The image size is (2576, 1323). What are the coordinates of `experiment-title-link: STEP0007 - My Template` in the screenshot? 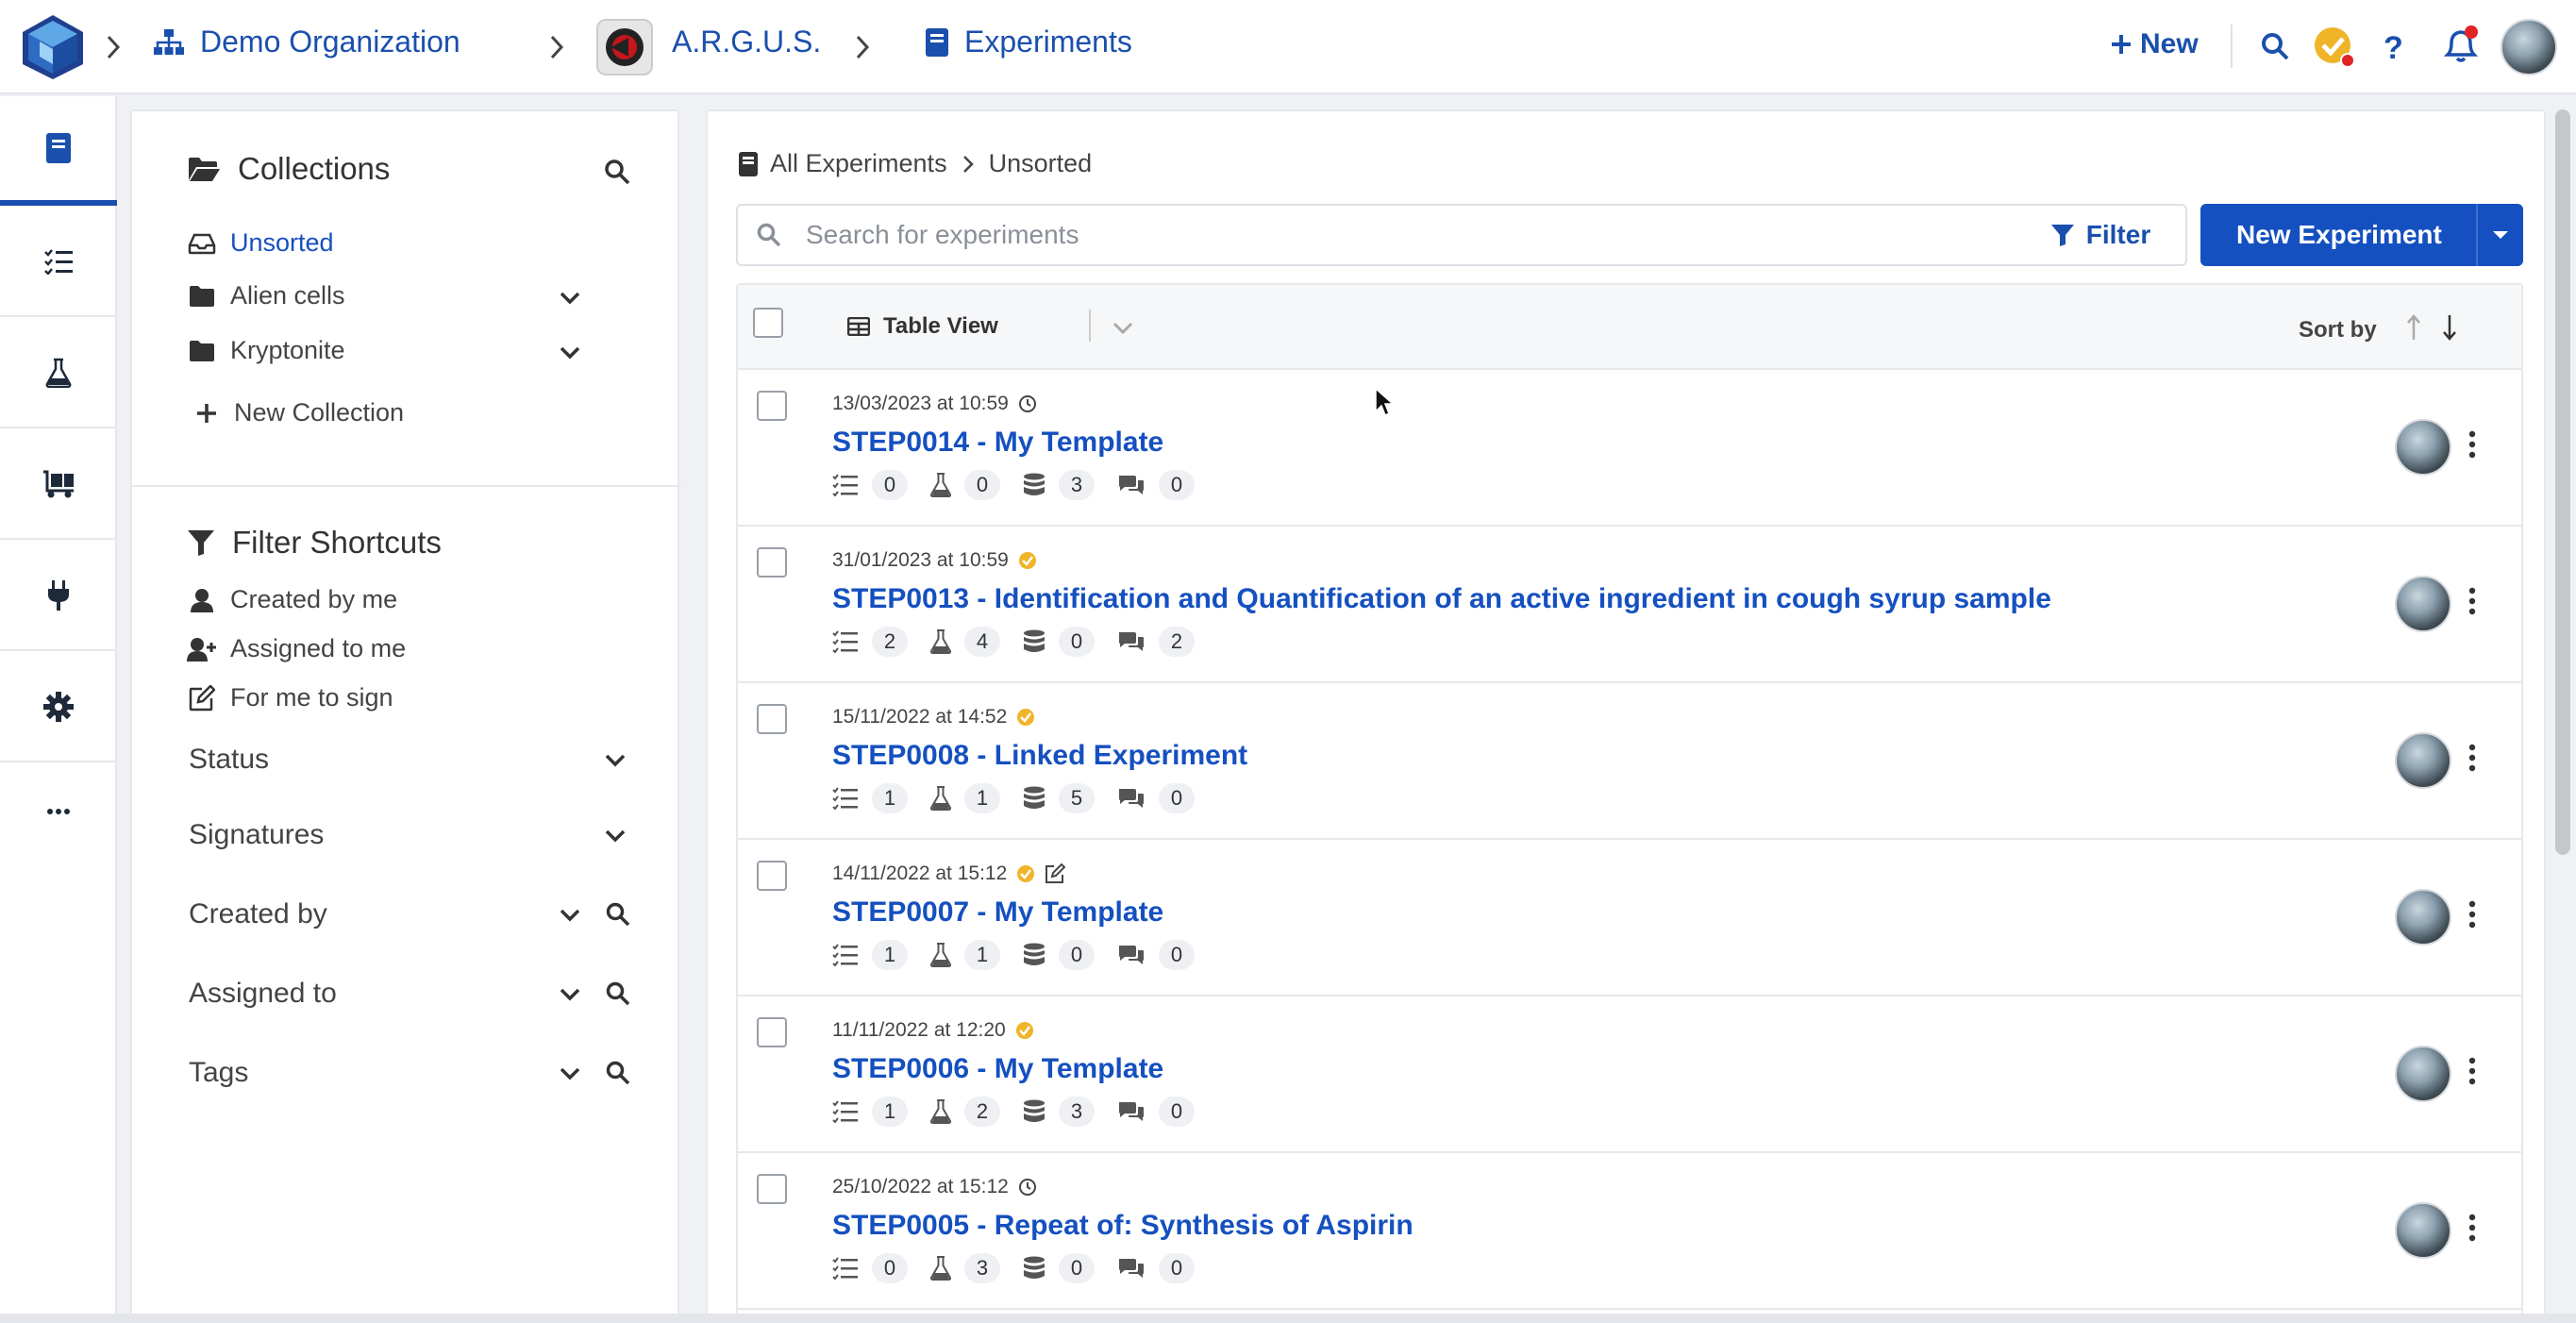 It's located at (997, 912).